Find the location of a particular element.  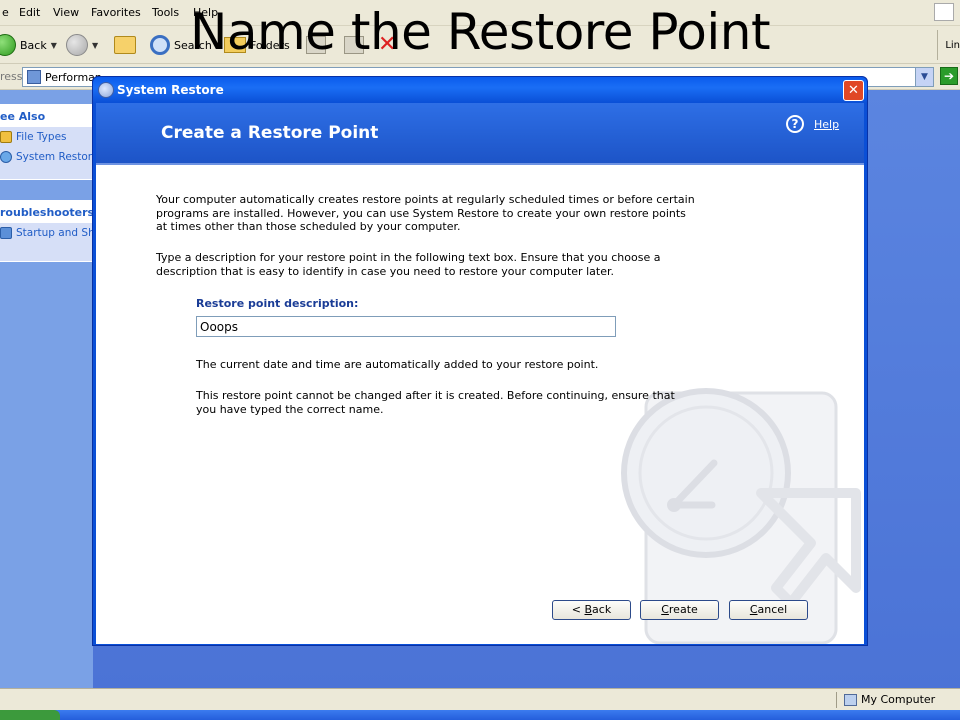

see-also-heading: ee Also is located at coordinates (46, 116).